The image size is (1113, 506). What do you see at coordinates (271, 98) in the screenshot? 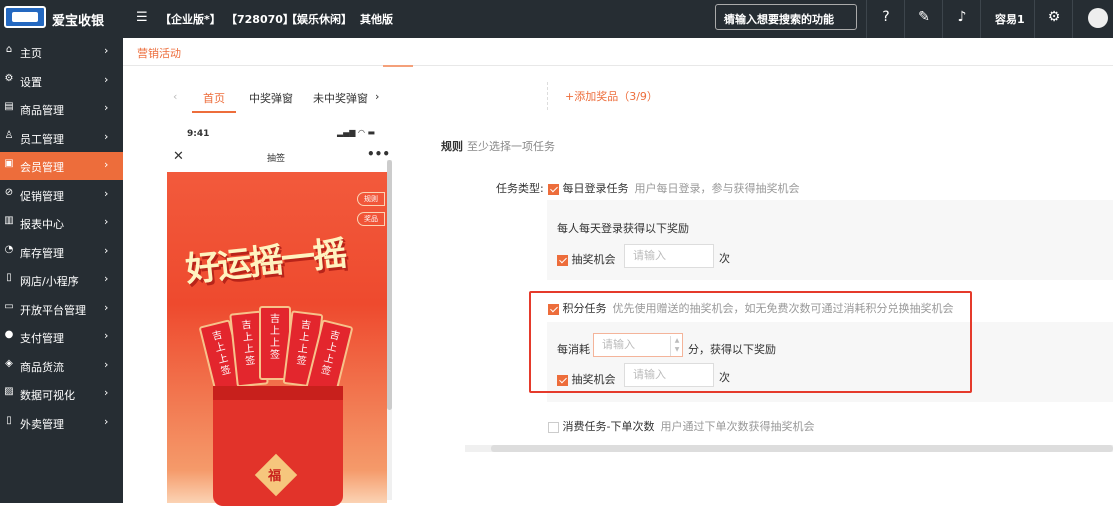
I see `tab-win-popup: 中奖弹窗` at bounding box center [271, 98].